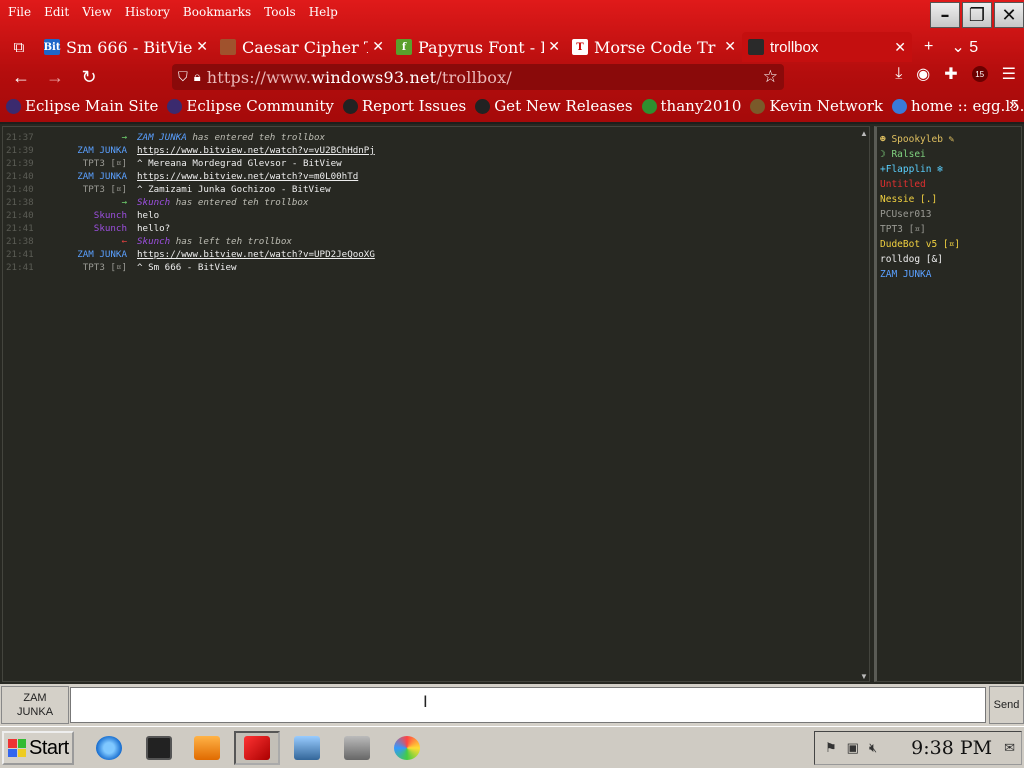 This screenshot has height=768, width=1024. Describe the element at coordinates (974, 47) in the screenshot. I see `tab-count: 5` at that location.